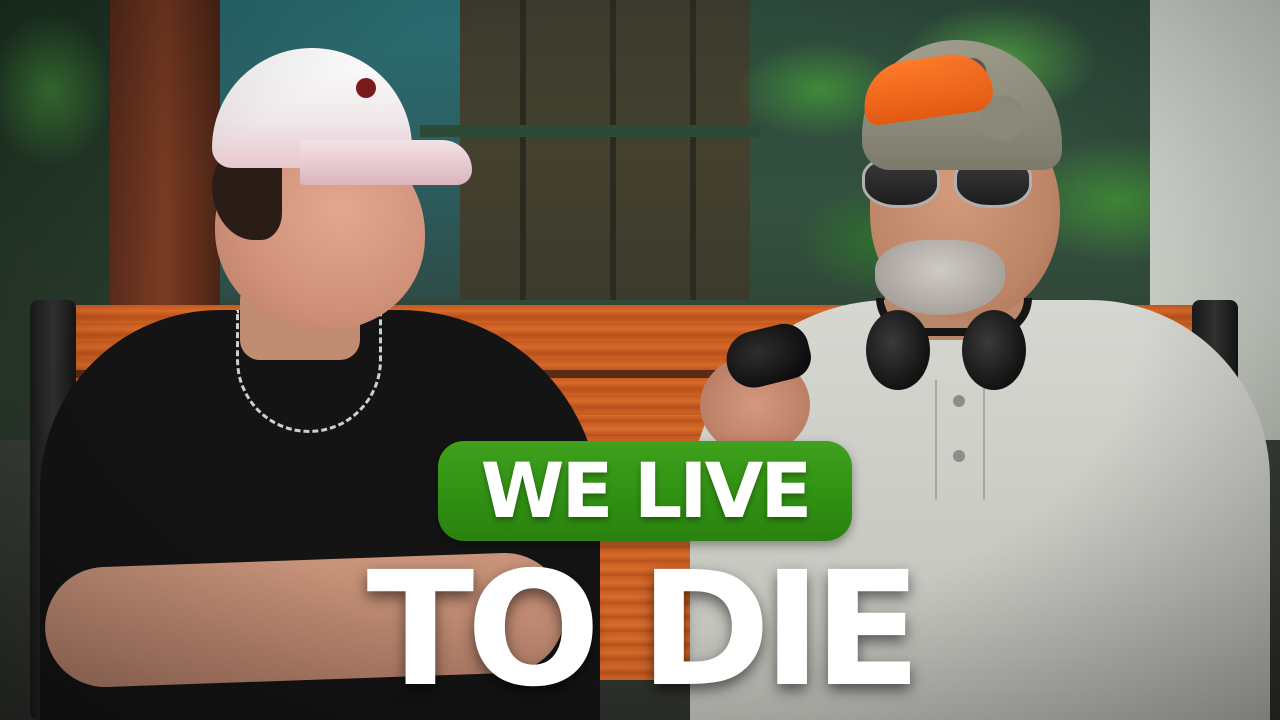 Image resolution: width=1280 pixels, height=720 pixels. Describe the element at coordinates (898, 350) in the screenshot. I see `headphone-earcup-left` at that location.